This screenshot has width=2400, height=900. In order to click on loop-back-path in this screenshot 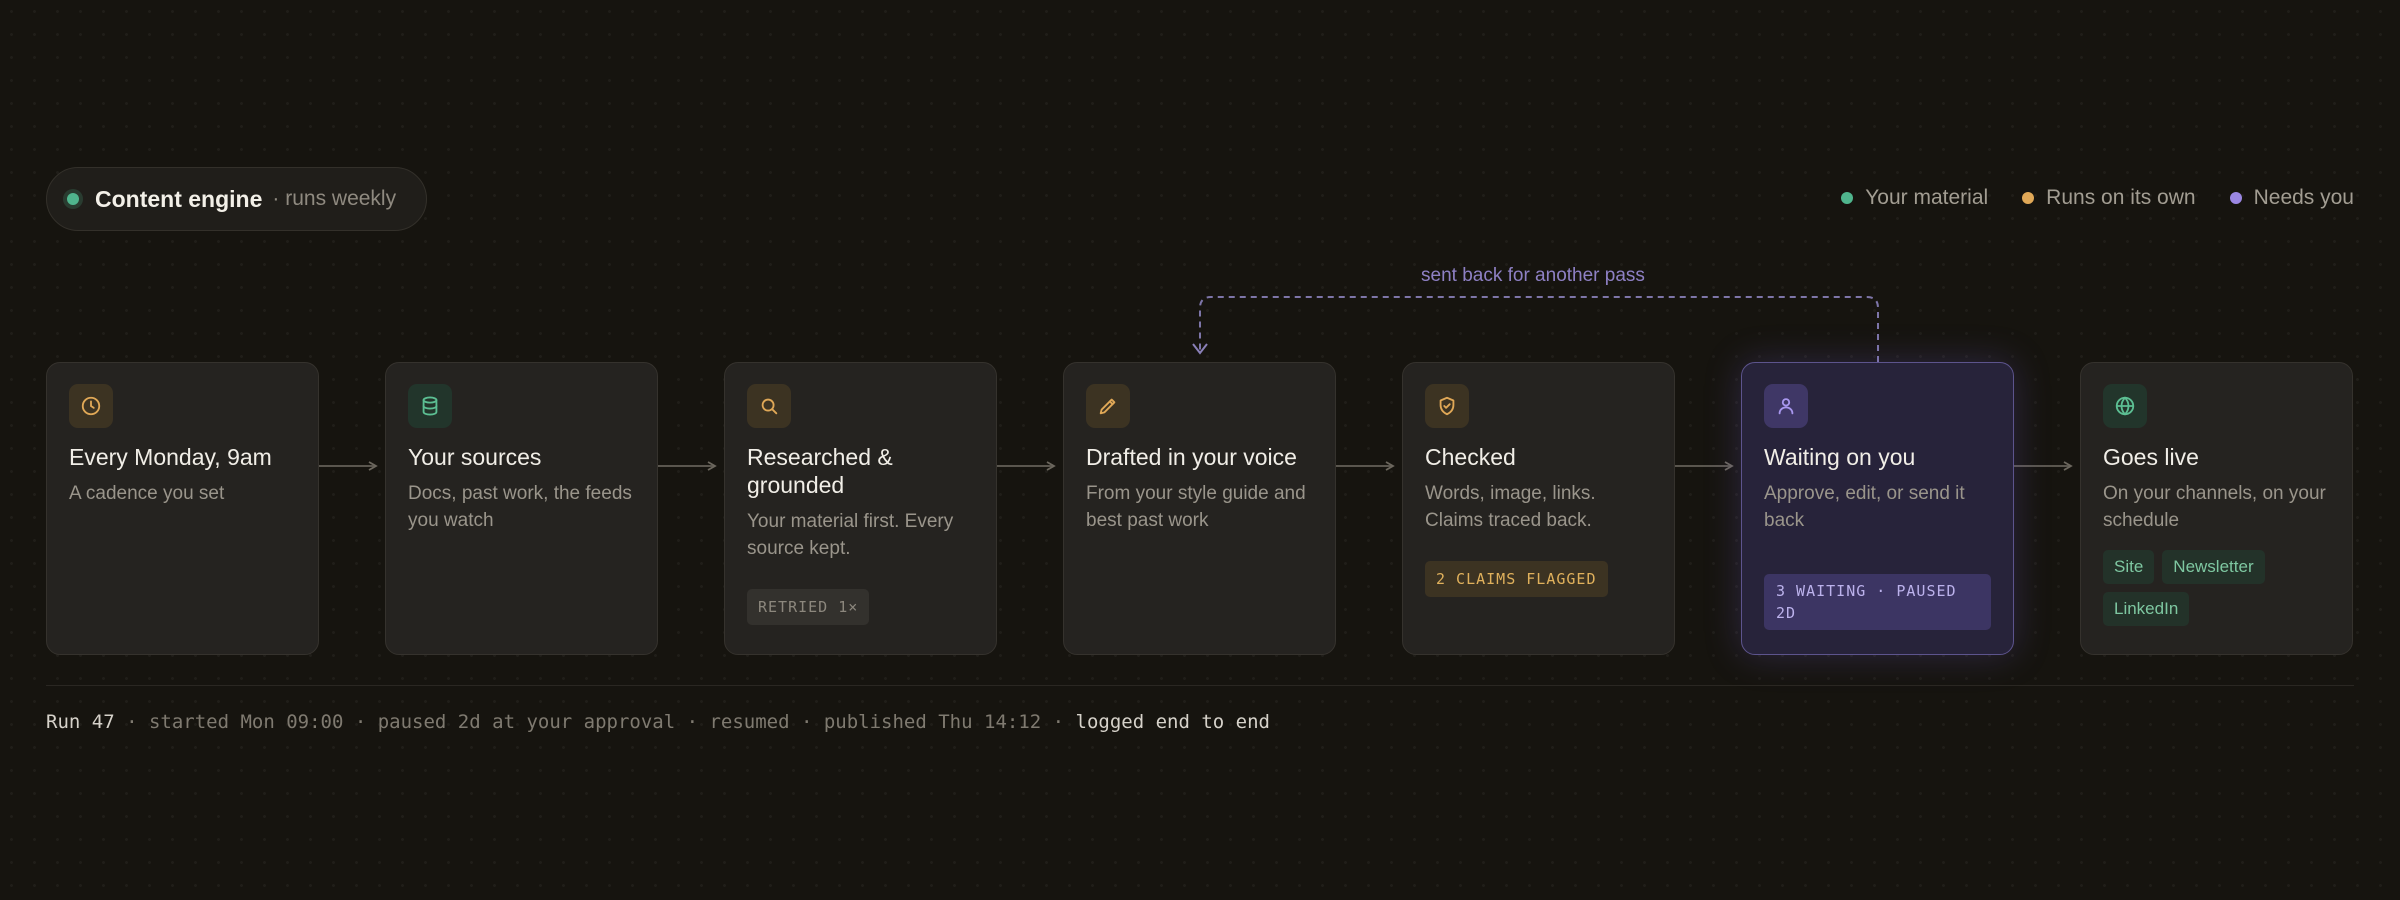, I will do `click(1539, 329)`.